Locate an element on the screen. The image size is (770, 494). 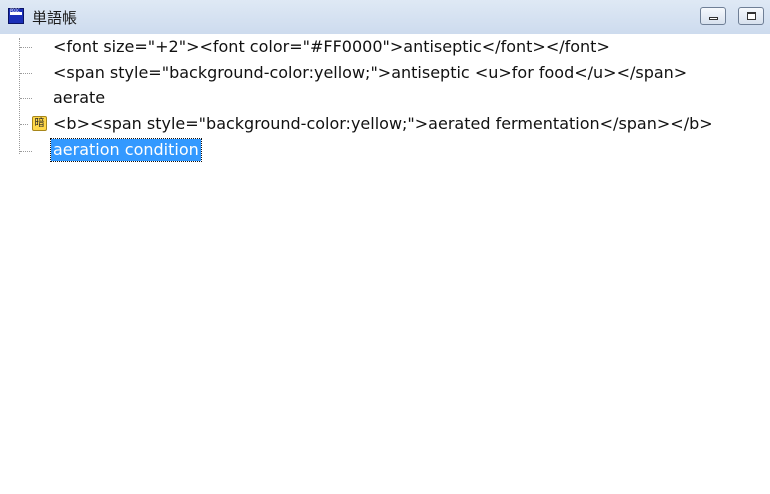
window-title: 単語帳 is located at coordinates (55, 18).